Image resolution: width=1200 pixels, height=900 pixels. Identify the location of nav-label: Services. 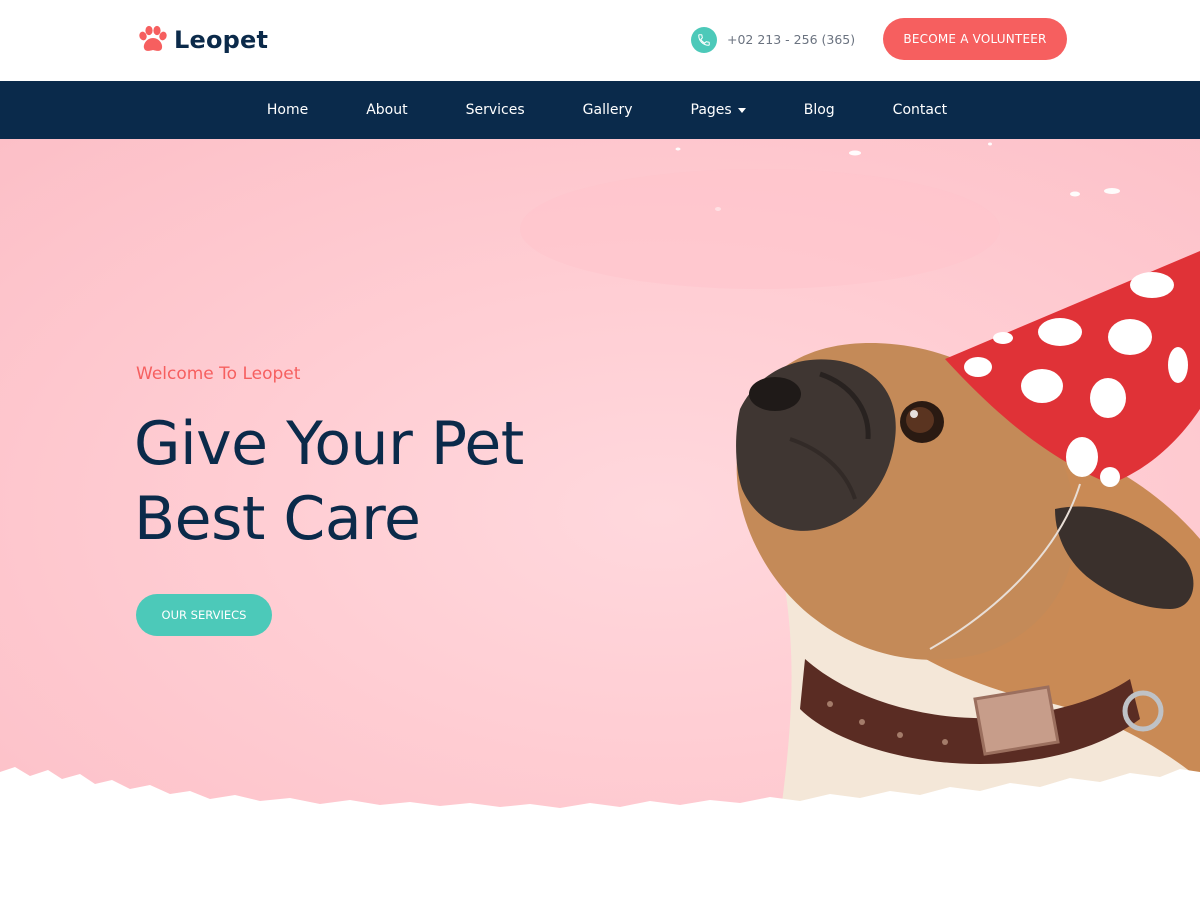
(495, 110).